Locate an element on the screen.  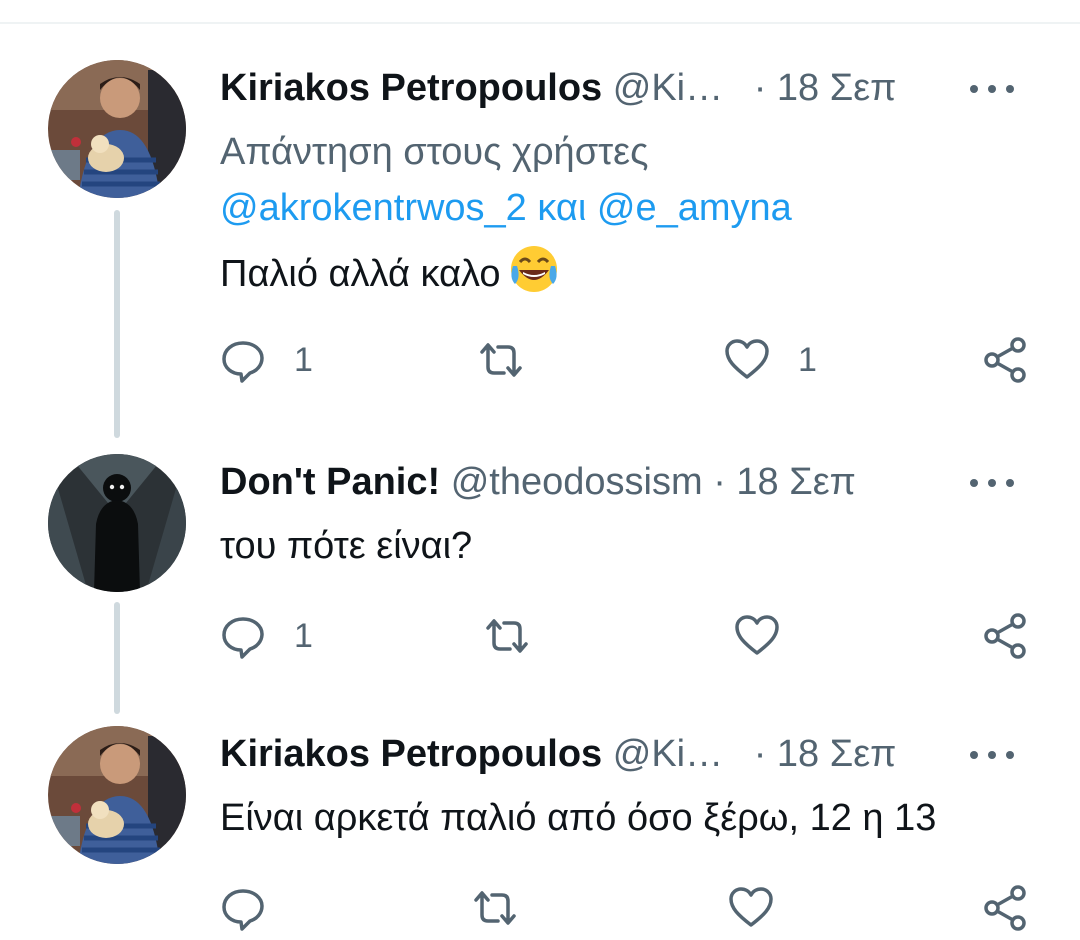
mention-link: @akrokentrwos_2 is located at coordinates (373, 208).